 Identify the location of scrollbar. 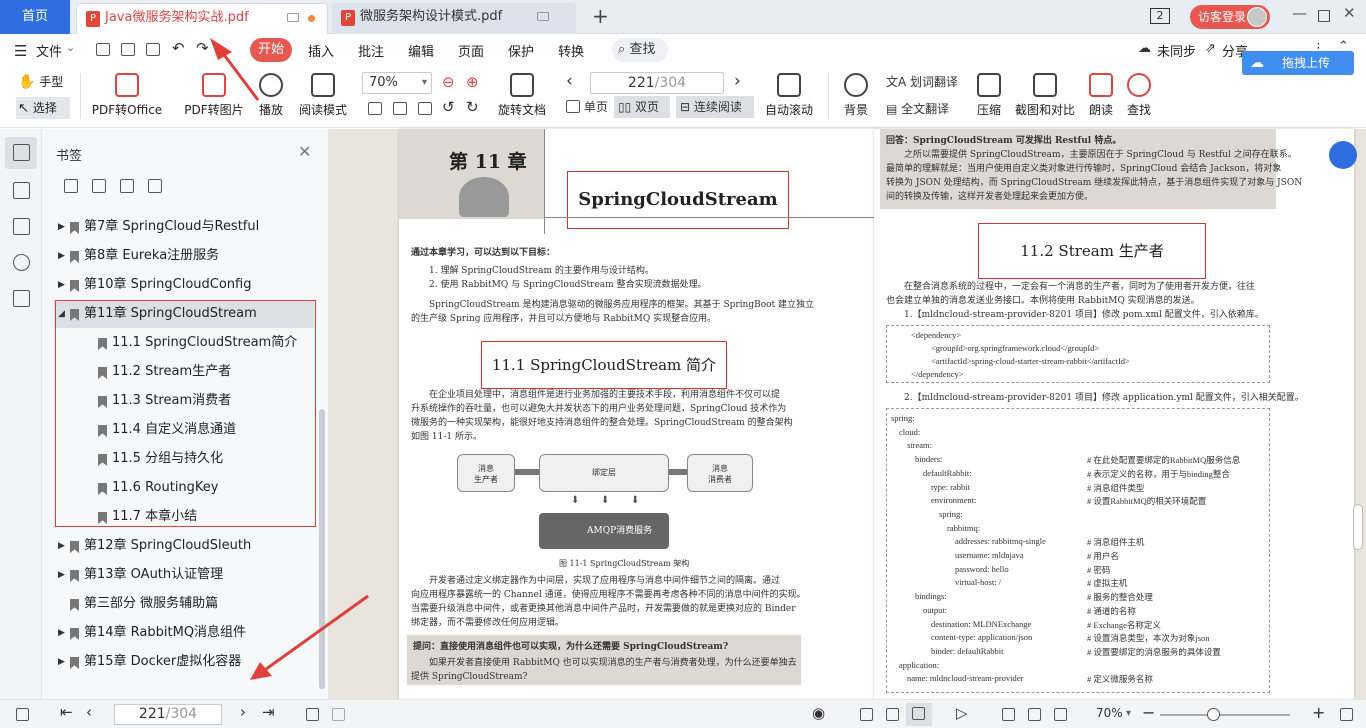
(322, 549).